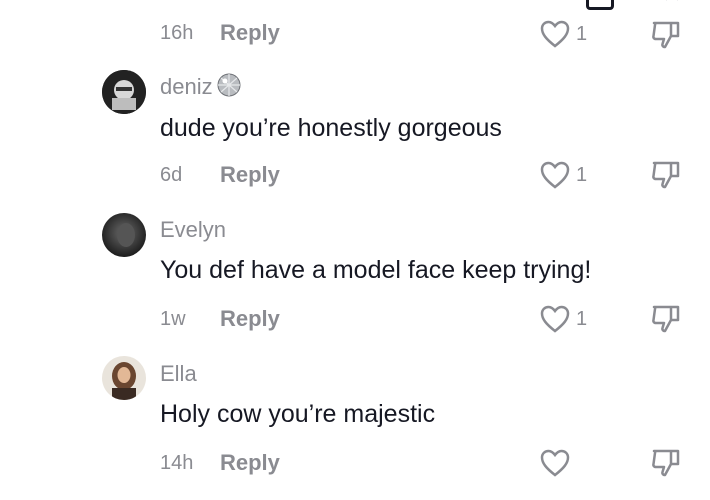  I want to click on username: Ella, so click(178, 374).